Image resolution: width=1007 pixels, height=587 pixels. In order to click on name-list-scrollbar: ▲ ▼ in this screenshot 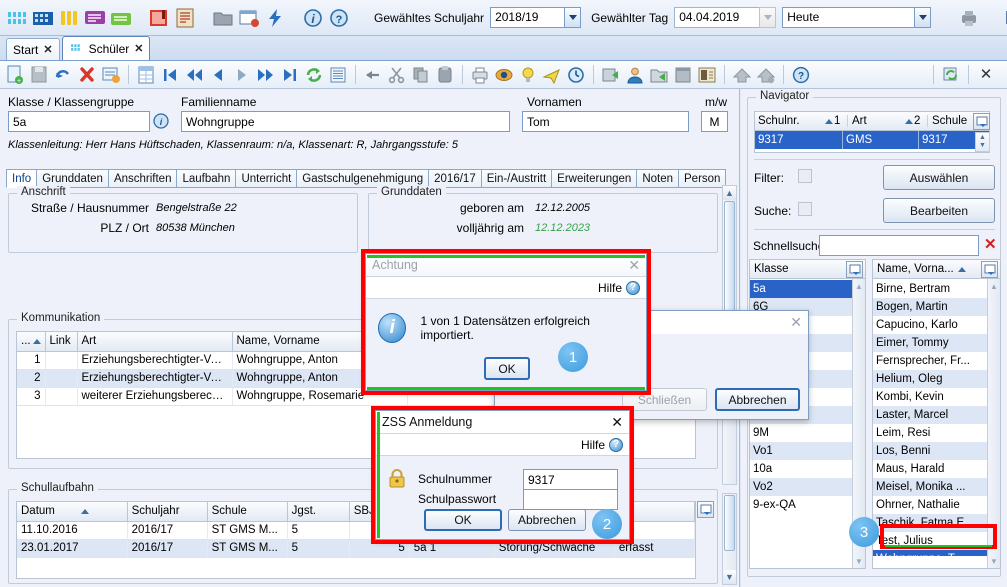, I will do `click(993, 423)`.